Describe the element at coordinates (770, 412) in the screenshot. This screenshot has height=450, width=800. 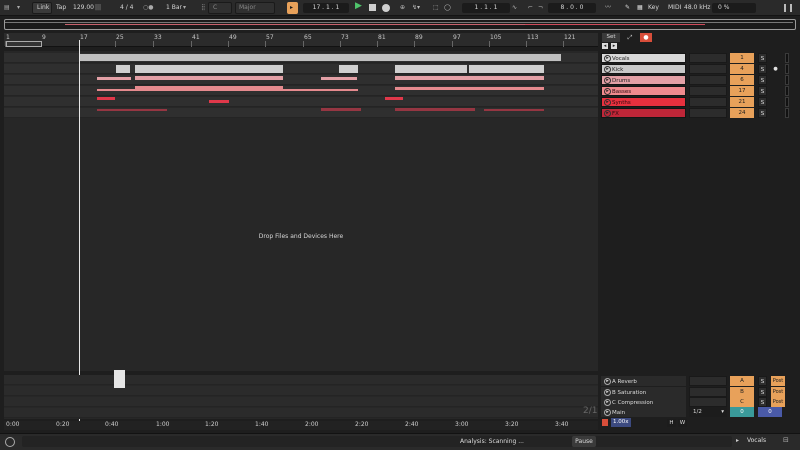
I see `main-pan: 0` at that location.